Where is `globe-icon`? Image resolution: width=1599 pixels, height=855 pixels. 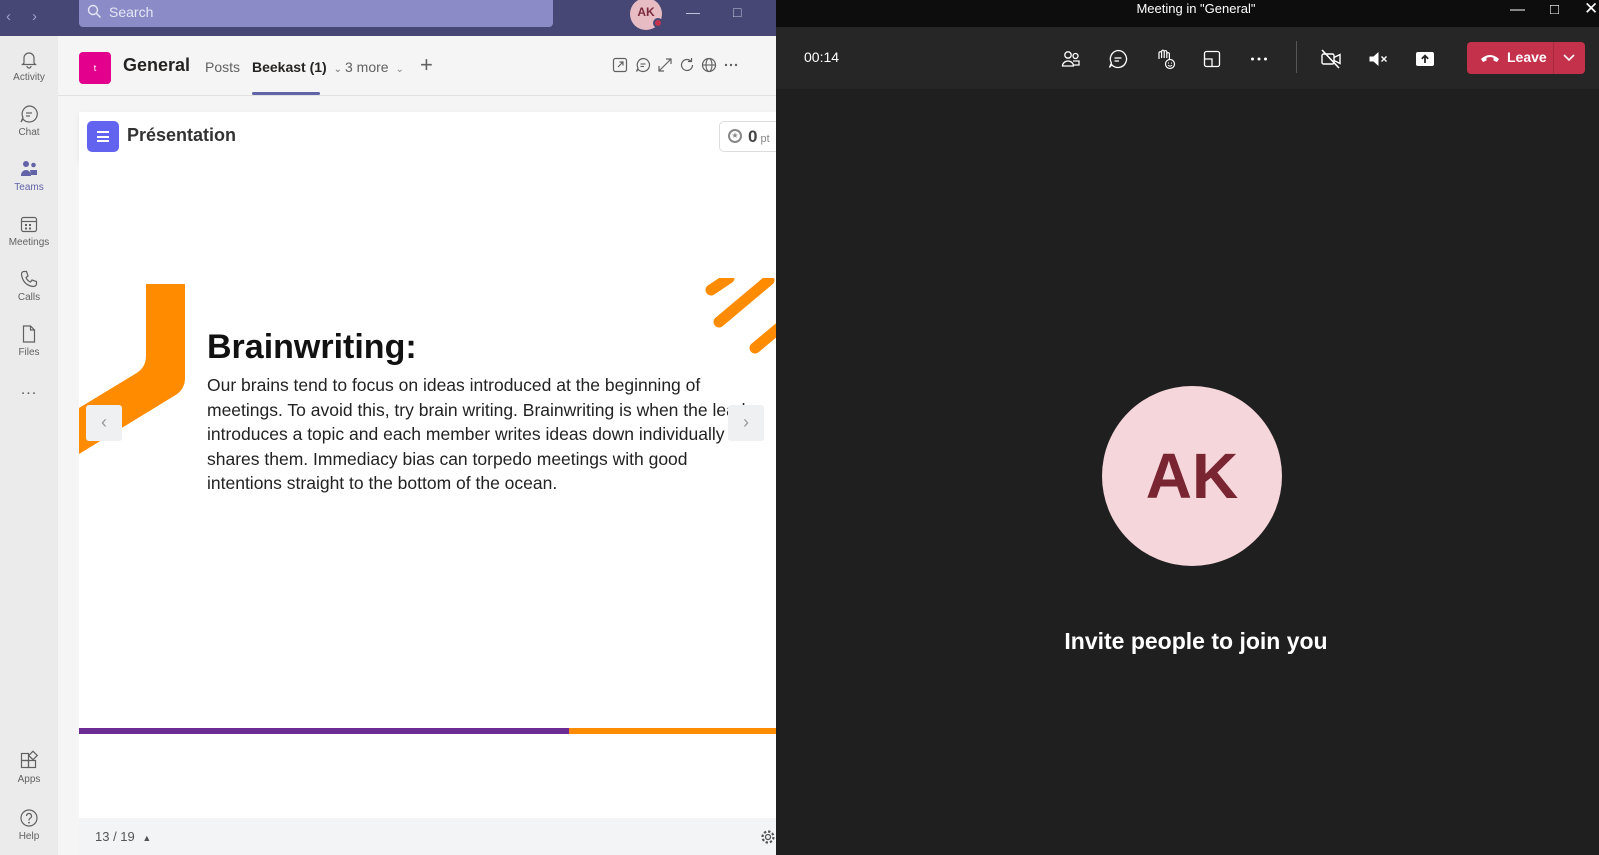 globe-icon is located at coordinates (709, 65).